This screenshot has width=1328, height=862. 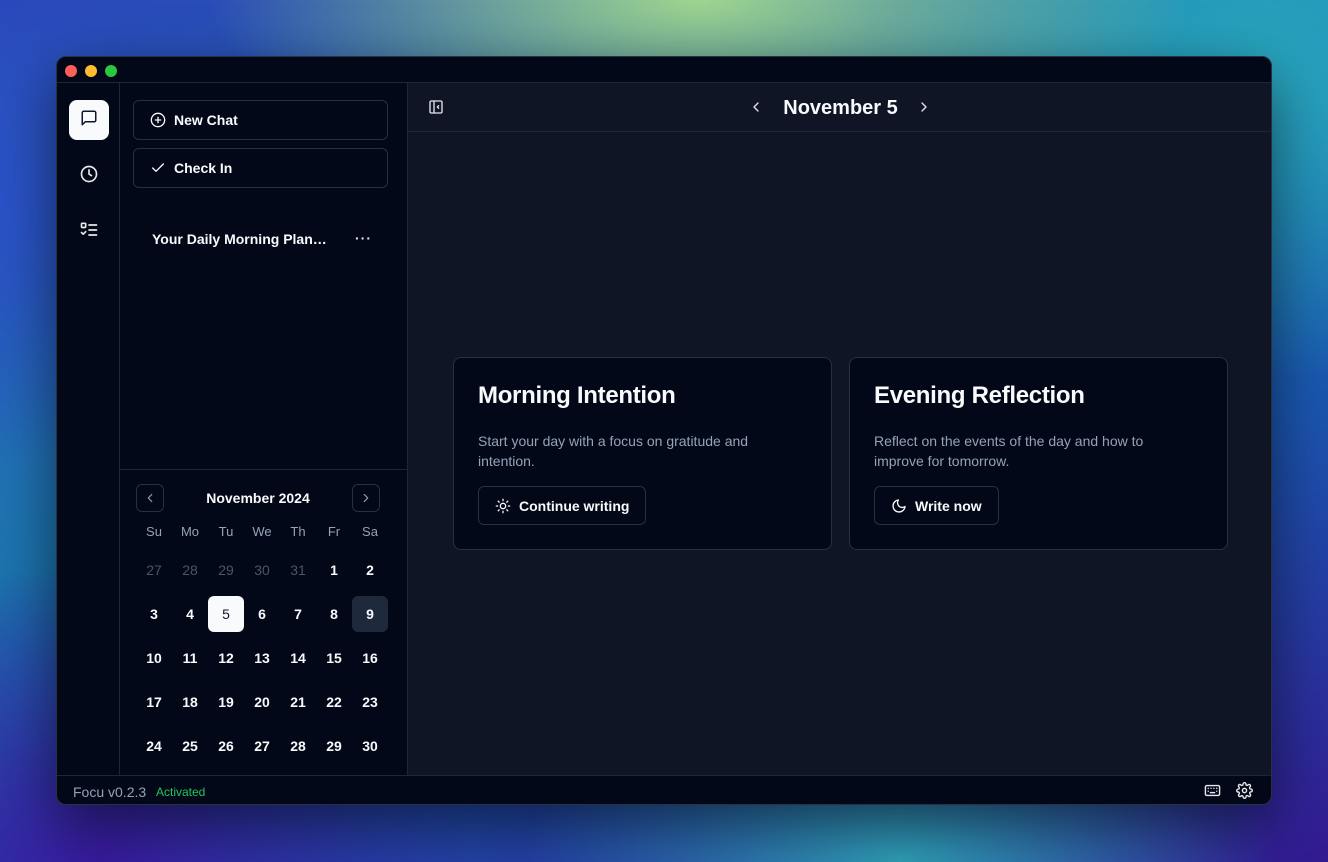 I want to click on calendar-weekday-label: Fr, so click(x=334, y=531).